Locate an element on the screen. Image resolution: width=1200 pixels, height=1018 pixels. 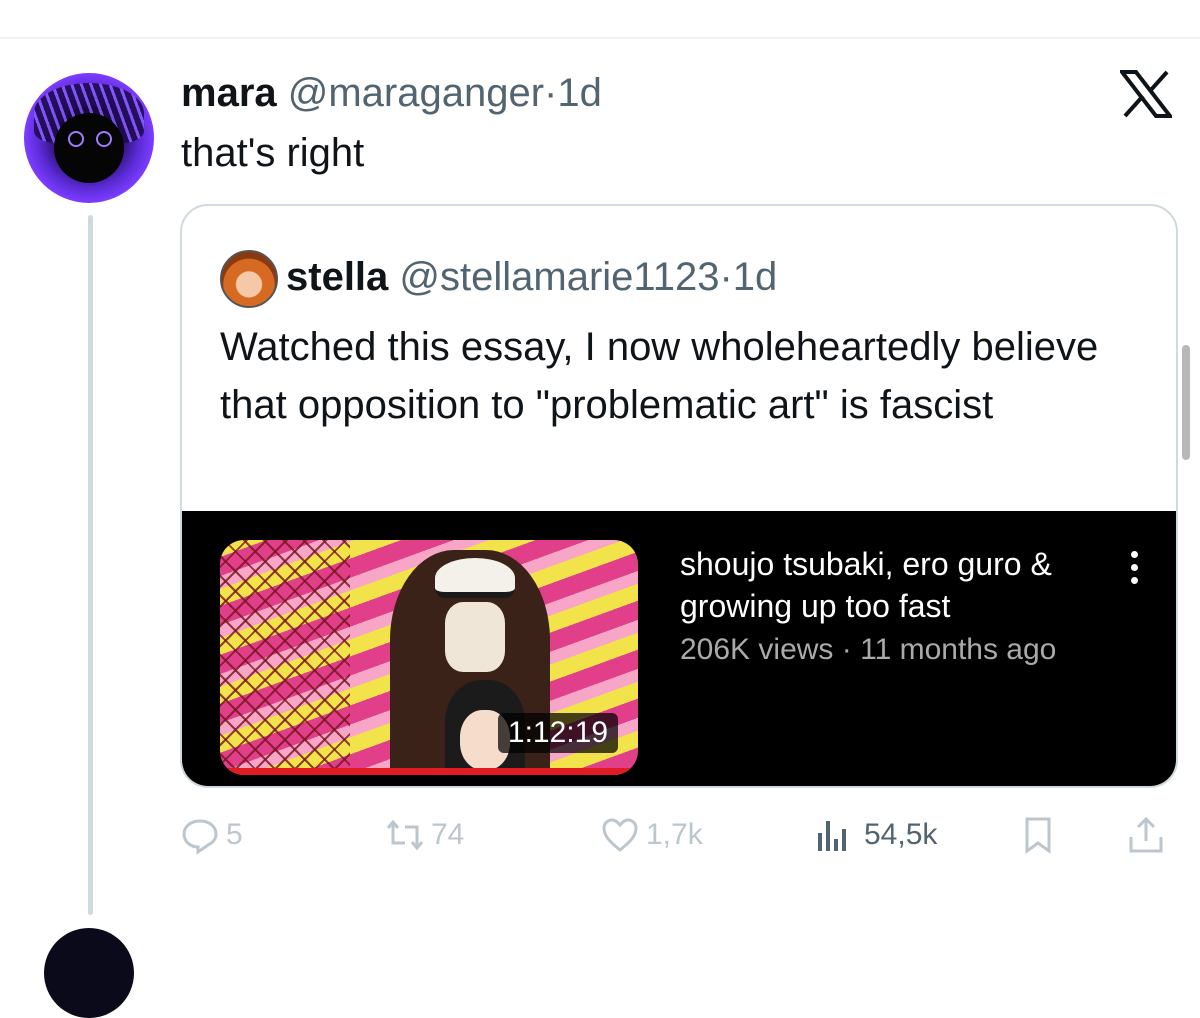
bookmark-button is located at coordinates (1041, 835).